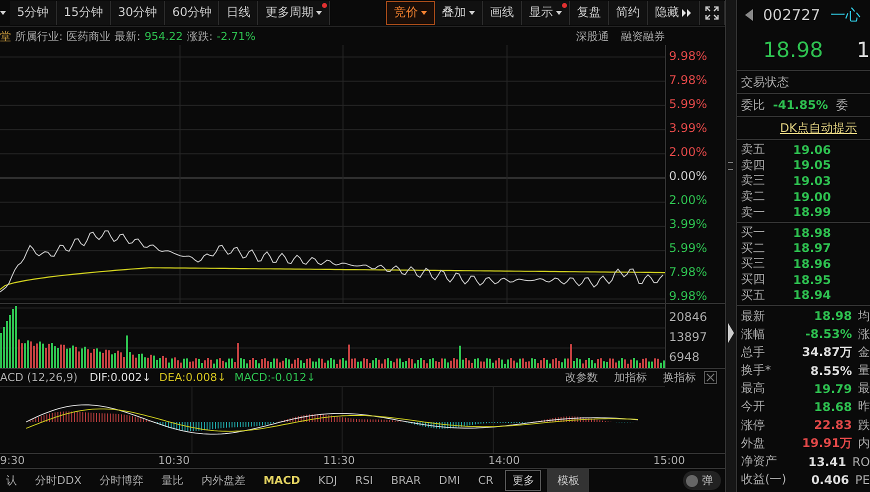  Describe the element at coordinates (172, 480) in the screenshot. I see `indicator-tab: 量比` at that location.